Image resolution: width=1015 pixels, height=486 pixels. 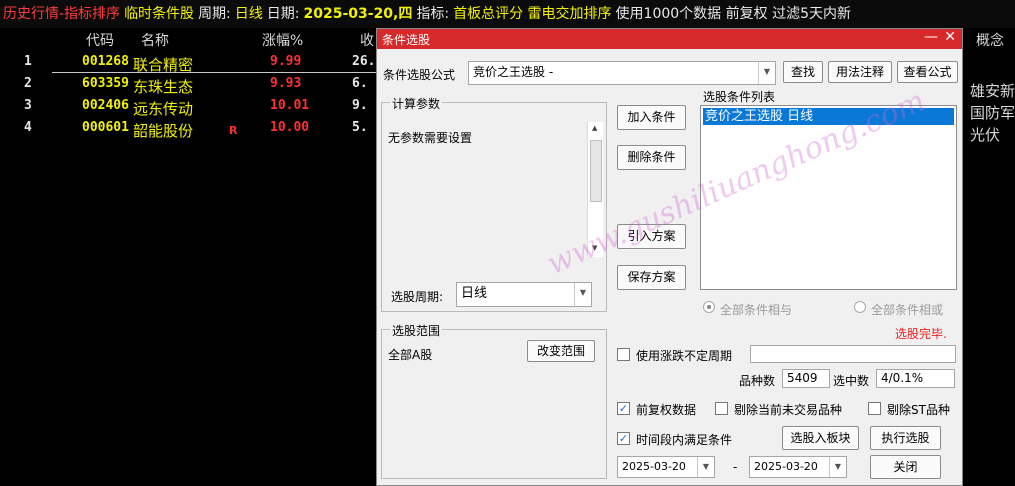 I want to click on params-group-label: 计算参数, so click(x=416, y=103).